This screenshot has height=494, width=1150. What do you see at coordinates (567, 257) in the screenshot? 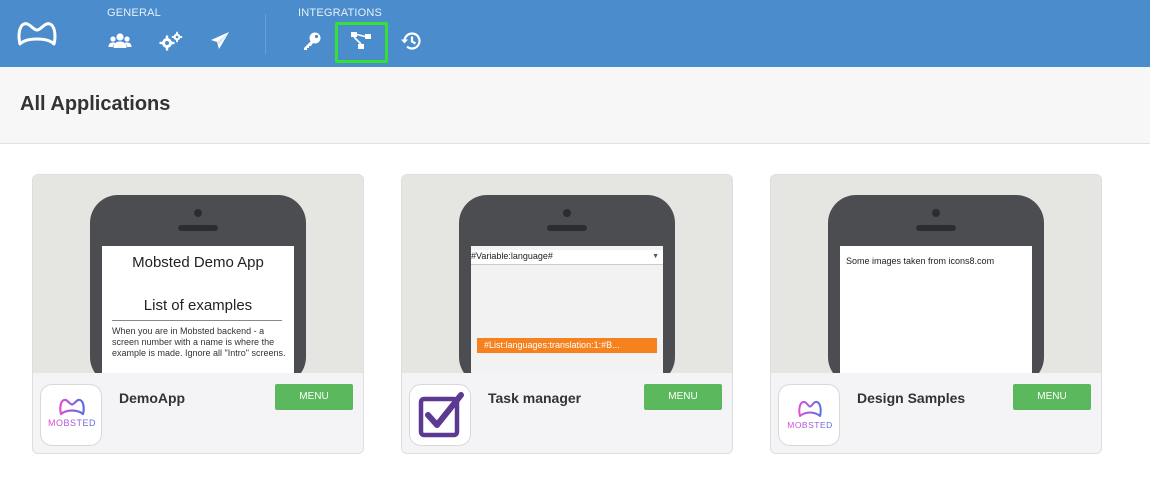
I see `preview-language-select: #Variable:language# ▼` at bounding box center [567, 257].